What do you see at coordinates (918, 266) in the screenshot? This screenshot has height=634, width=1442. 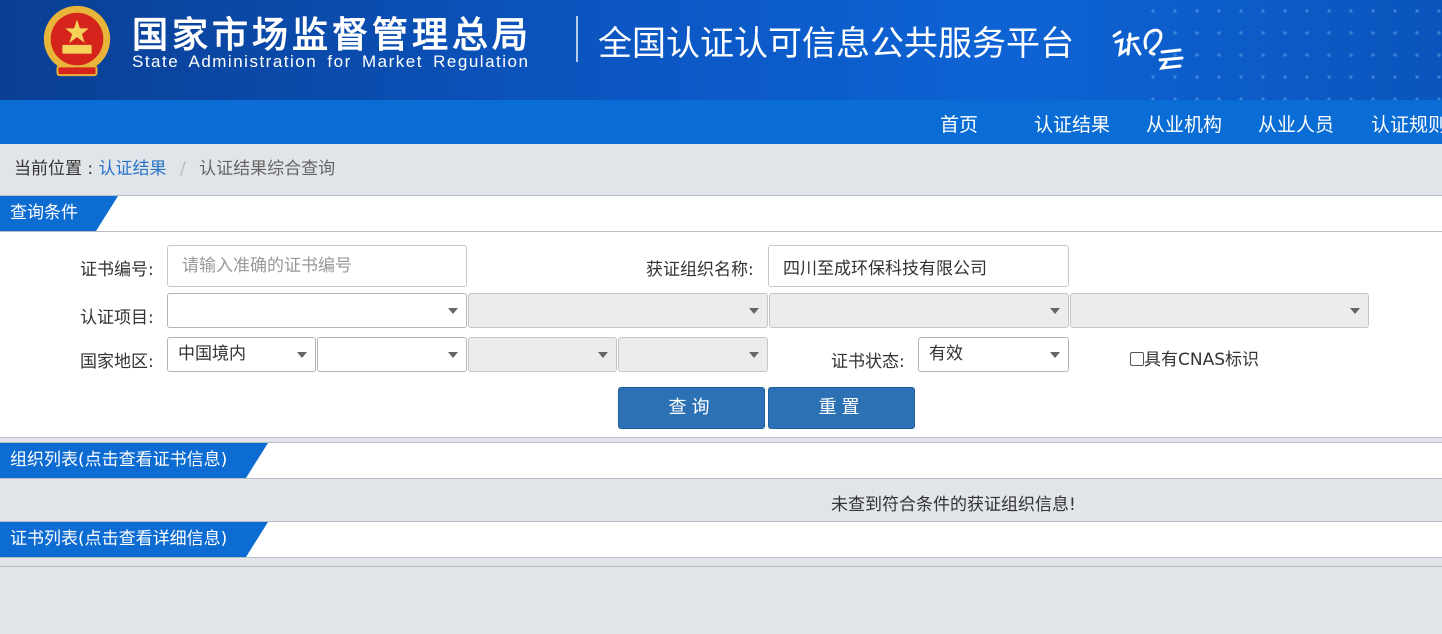 I see `org-name-input` at bounding box center [918, 266].